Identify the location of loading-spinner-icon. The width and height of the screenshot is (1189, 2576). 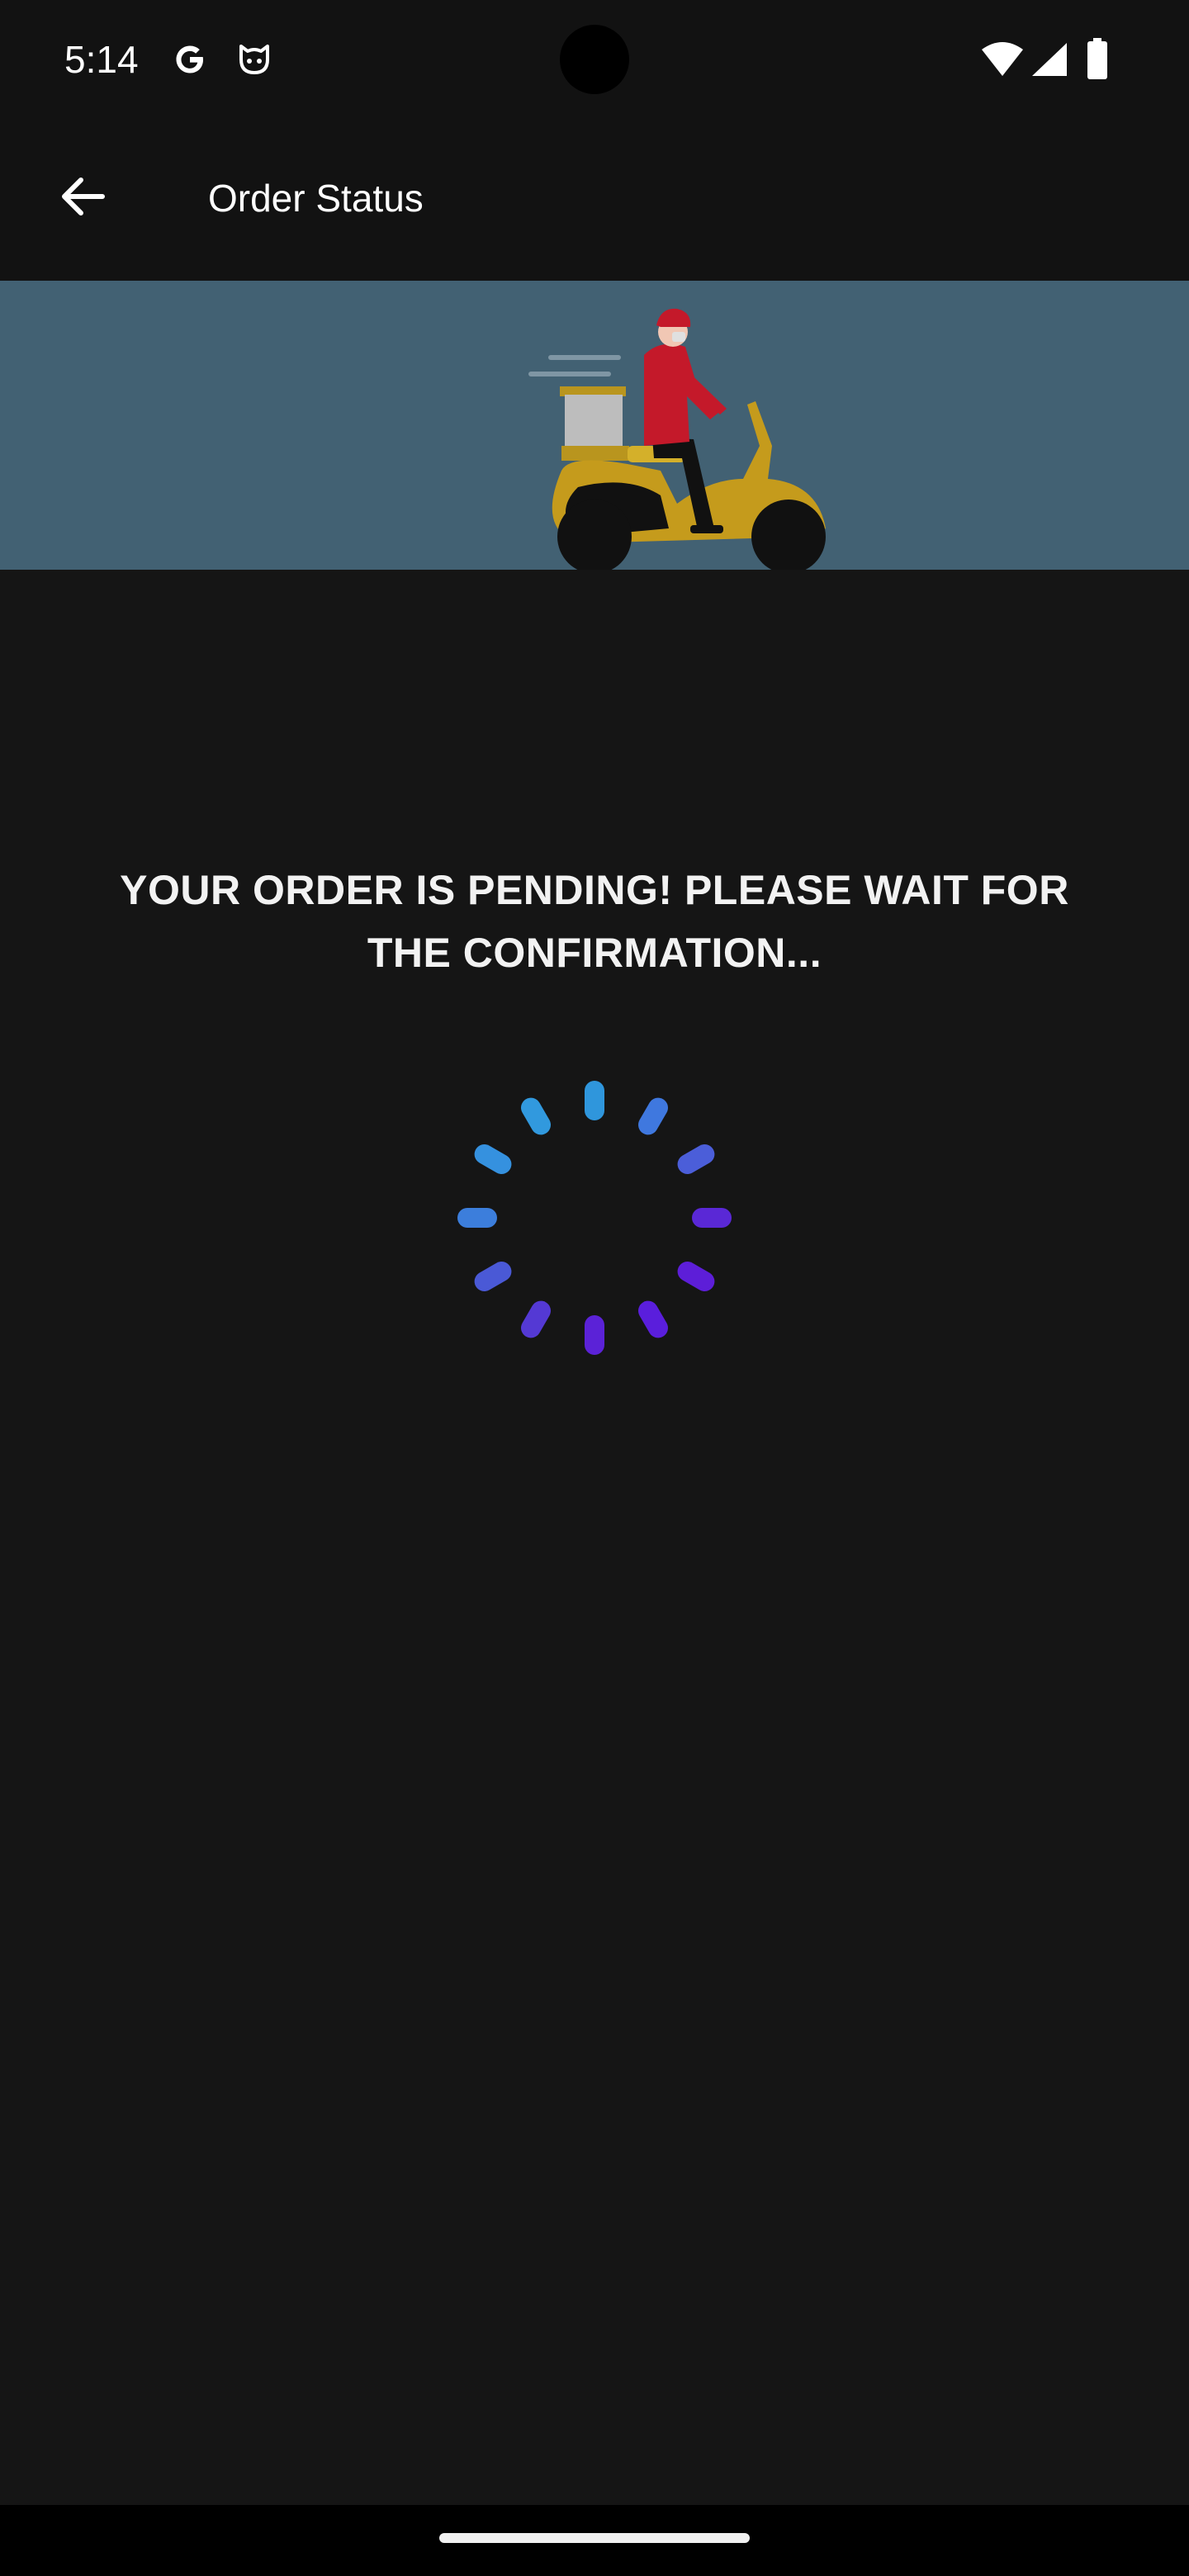
(594, 1218).